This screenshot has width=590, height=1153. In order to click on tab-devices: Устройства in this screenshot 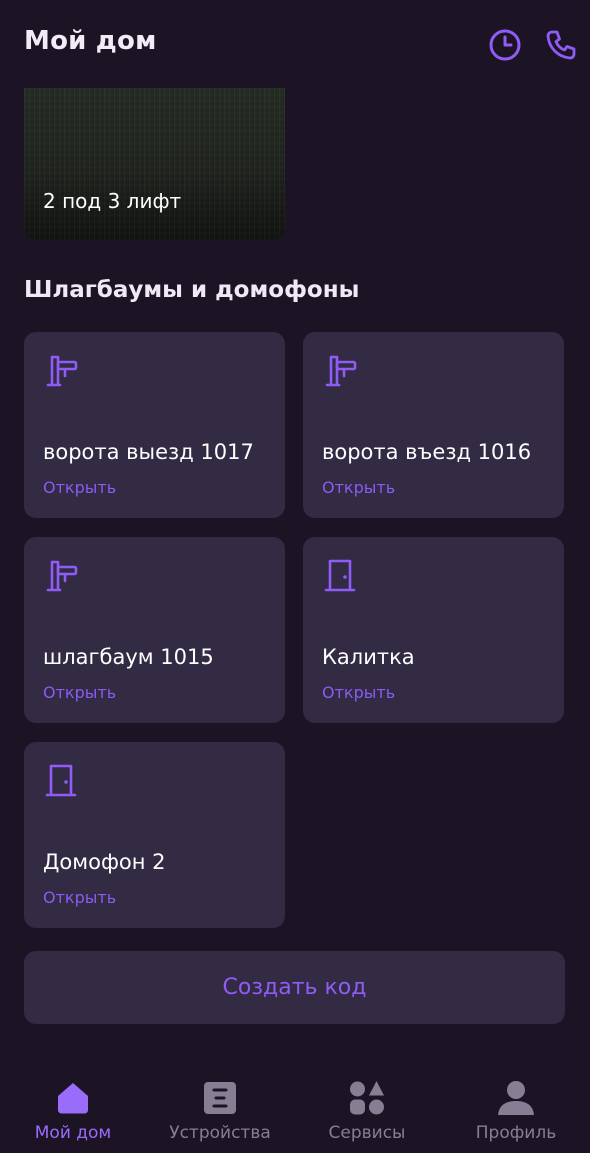, I will do `click(220, 1107)`.